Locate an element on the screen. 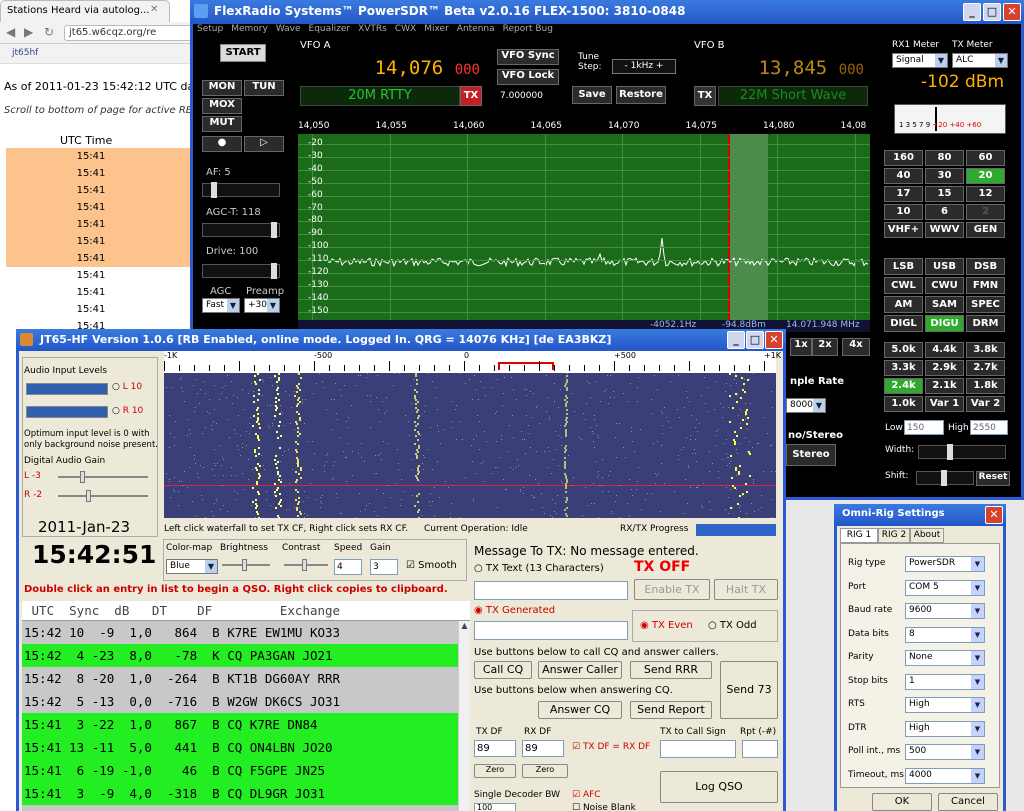 The width and height of the screenshot is (1024, 811). afc-checkbox: ☑ AFC is located at coordinates (586, 795).